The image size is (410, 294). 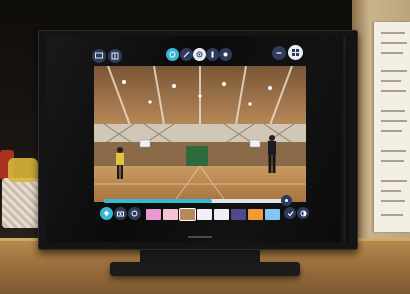 What do you see at coordinates (197, 157) in the screenshot?
I see `green-panel` at bounding box center [197, 157].